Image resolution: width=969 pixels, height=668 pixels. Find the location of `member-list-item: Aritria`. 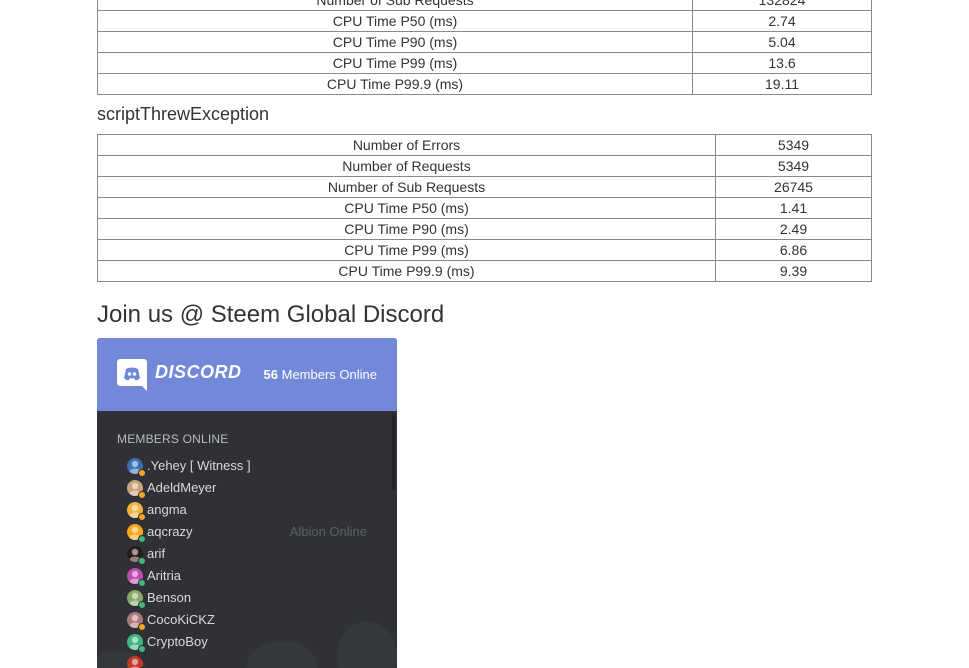

member-list-item: Aritria is located at coordinates (262, 576).